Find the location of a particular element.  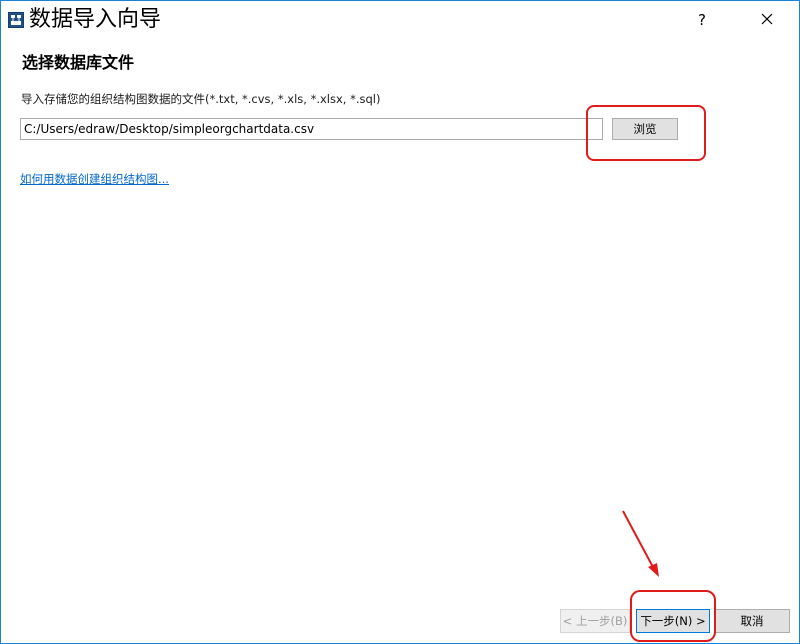

help-button: ? is located at coordinates (702, 20).